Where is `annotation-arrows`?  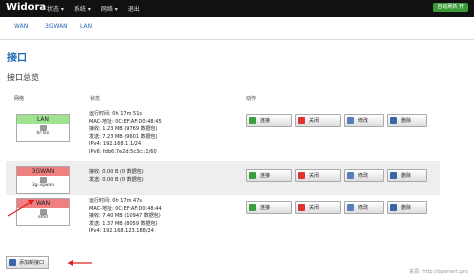
annotation-arrows is located at coordinates (49, 232).